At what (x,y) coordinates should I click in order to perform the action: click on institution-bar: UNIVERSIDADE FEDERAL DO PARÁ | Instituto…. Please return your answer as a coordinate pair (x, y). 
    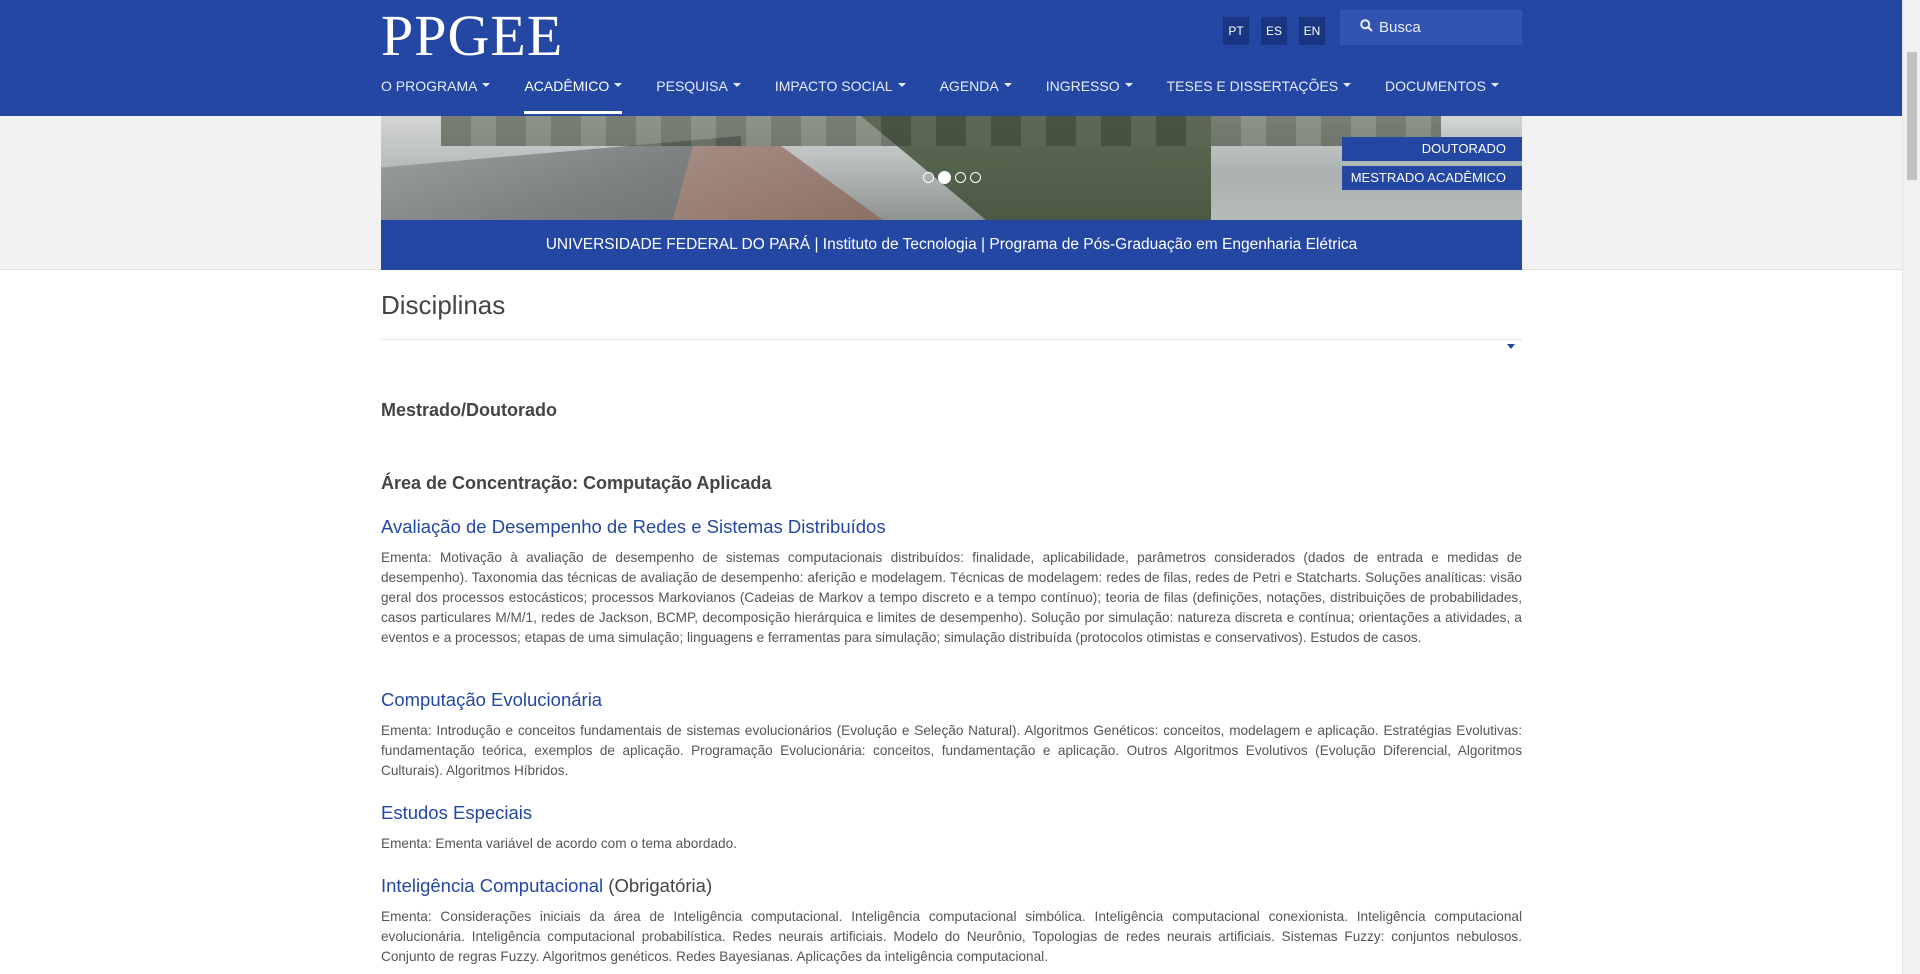
    Looking at the image, I should click on (951, 245).